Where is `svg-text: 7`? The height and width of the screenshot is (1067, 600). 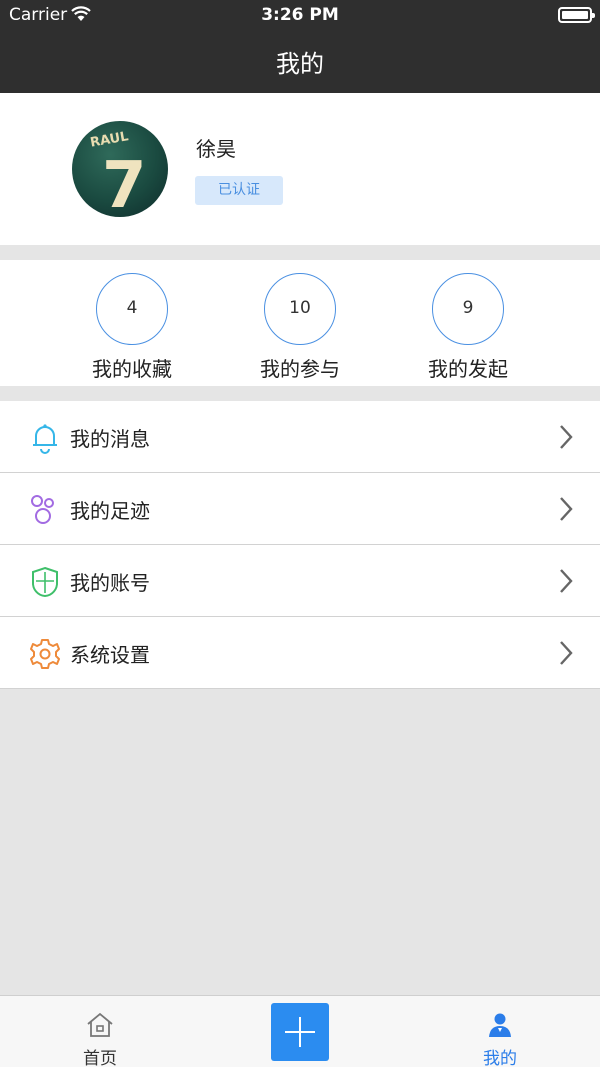
svg-text: 7 is located at coordinates (124, 183).